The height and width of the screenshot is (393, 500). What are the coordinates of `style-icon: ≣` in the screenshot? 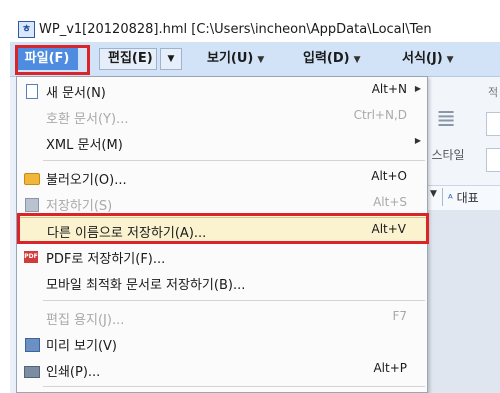 It's located at (446, 120).